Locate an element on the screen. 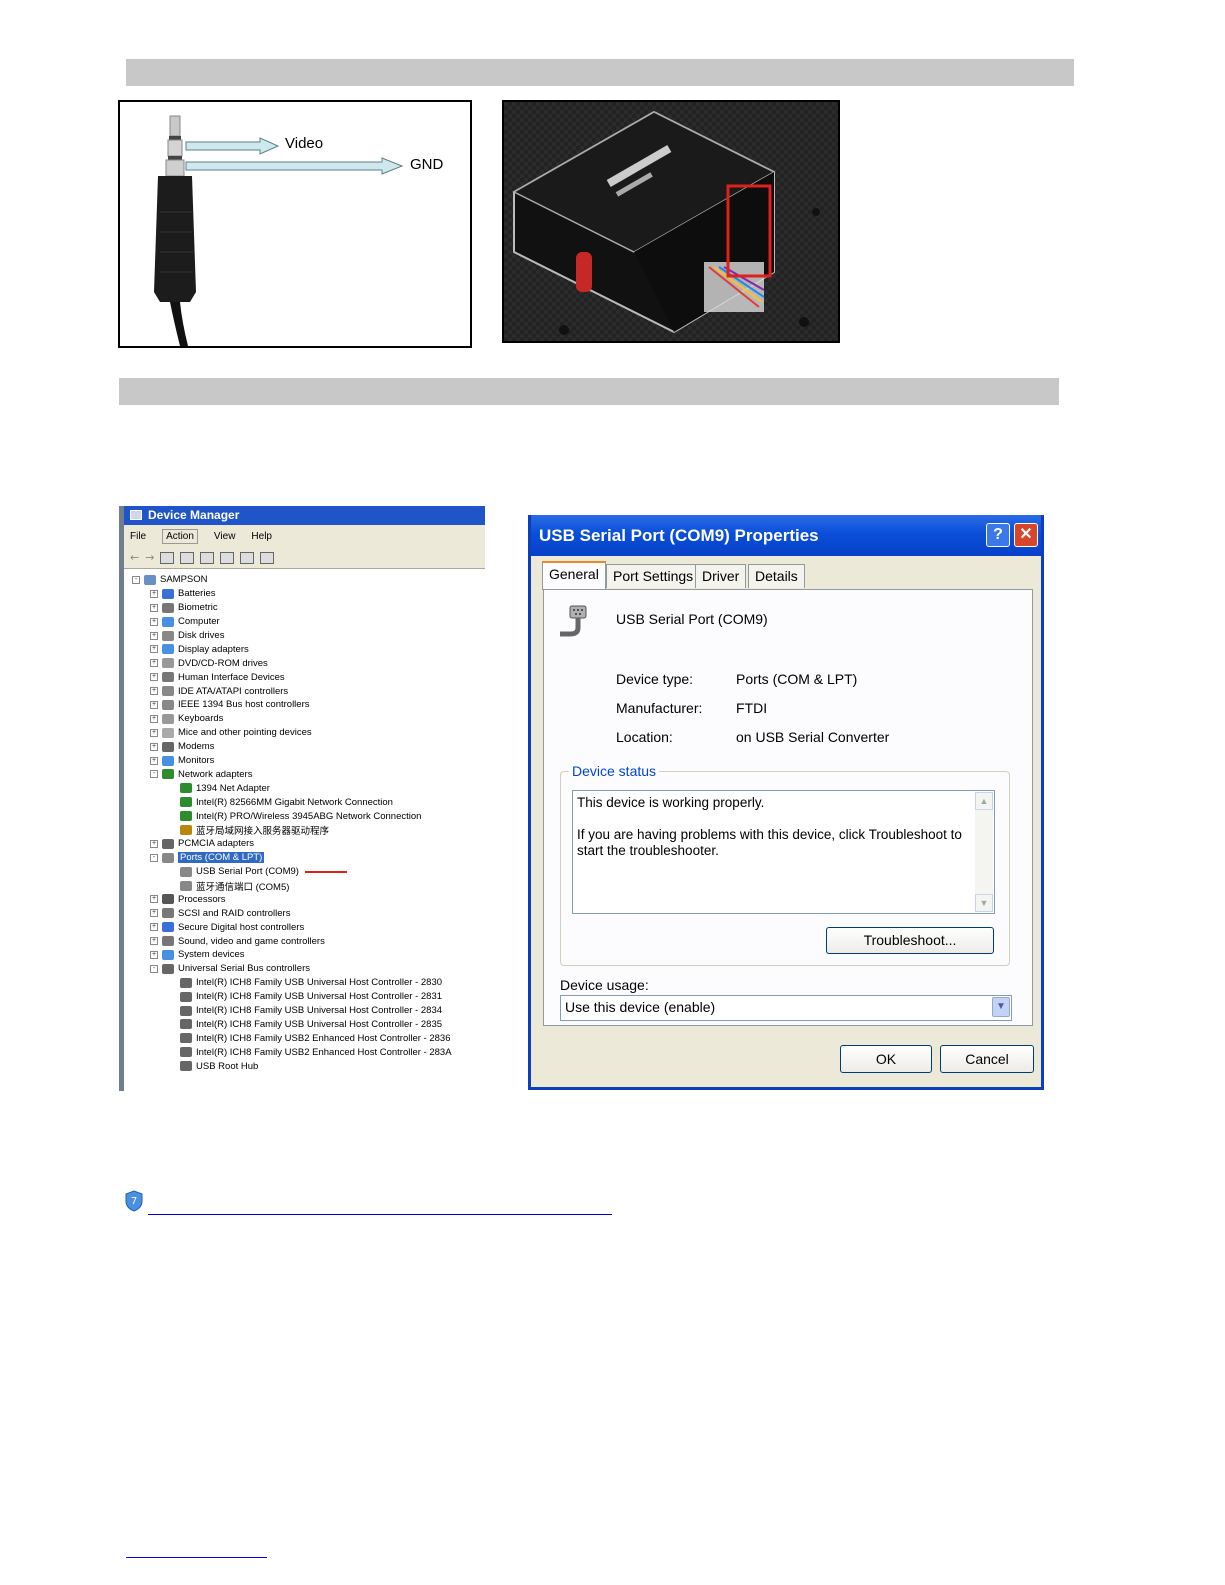 The height and width of the screenshot is (1585, 1225). dm-title: Device Manager is located at coordinates (194, 515).